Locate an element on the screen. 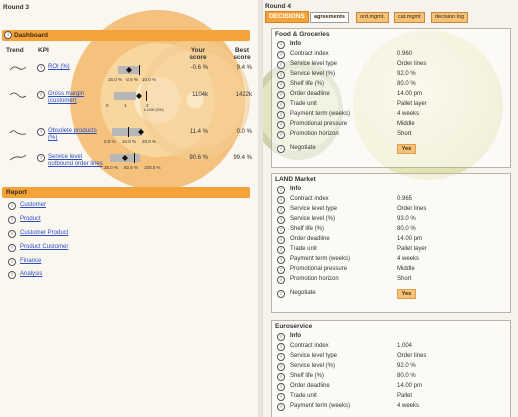  row-promotional-pressure: i Promotional pressure Middle is located at coordinates (391, 124).